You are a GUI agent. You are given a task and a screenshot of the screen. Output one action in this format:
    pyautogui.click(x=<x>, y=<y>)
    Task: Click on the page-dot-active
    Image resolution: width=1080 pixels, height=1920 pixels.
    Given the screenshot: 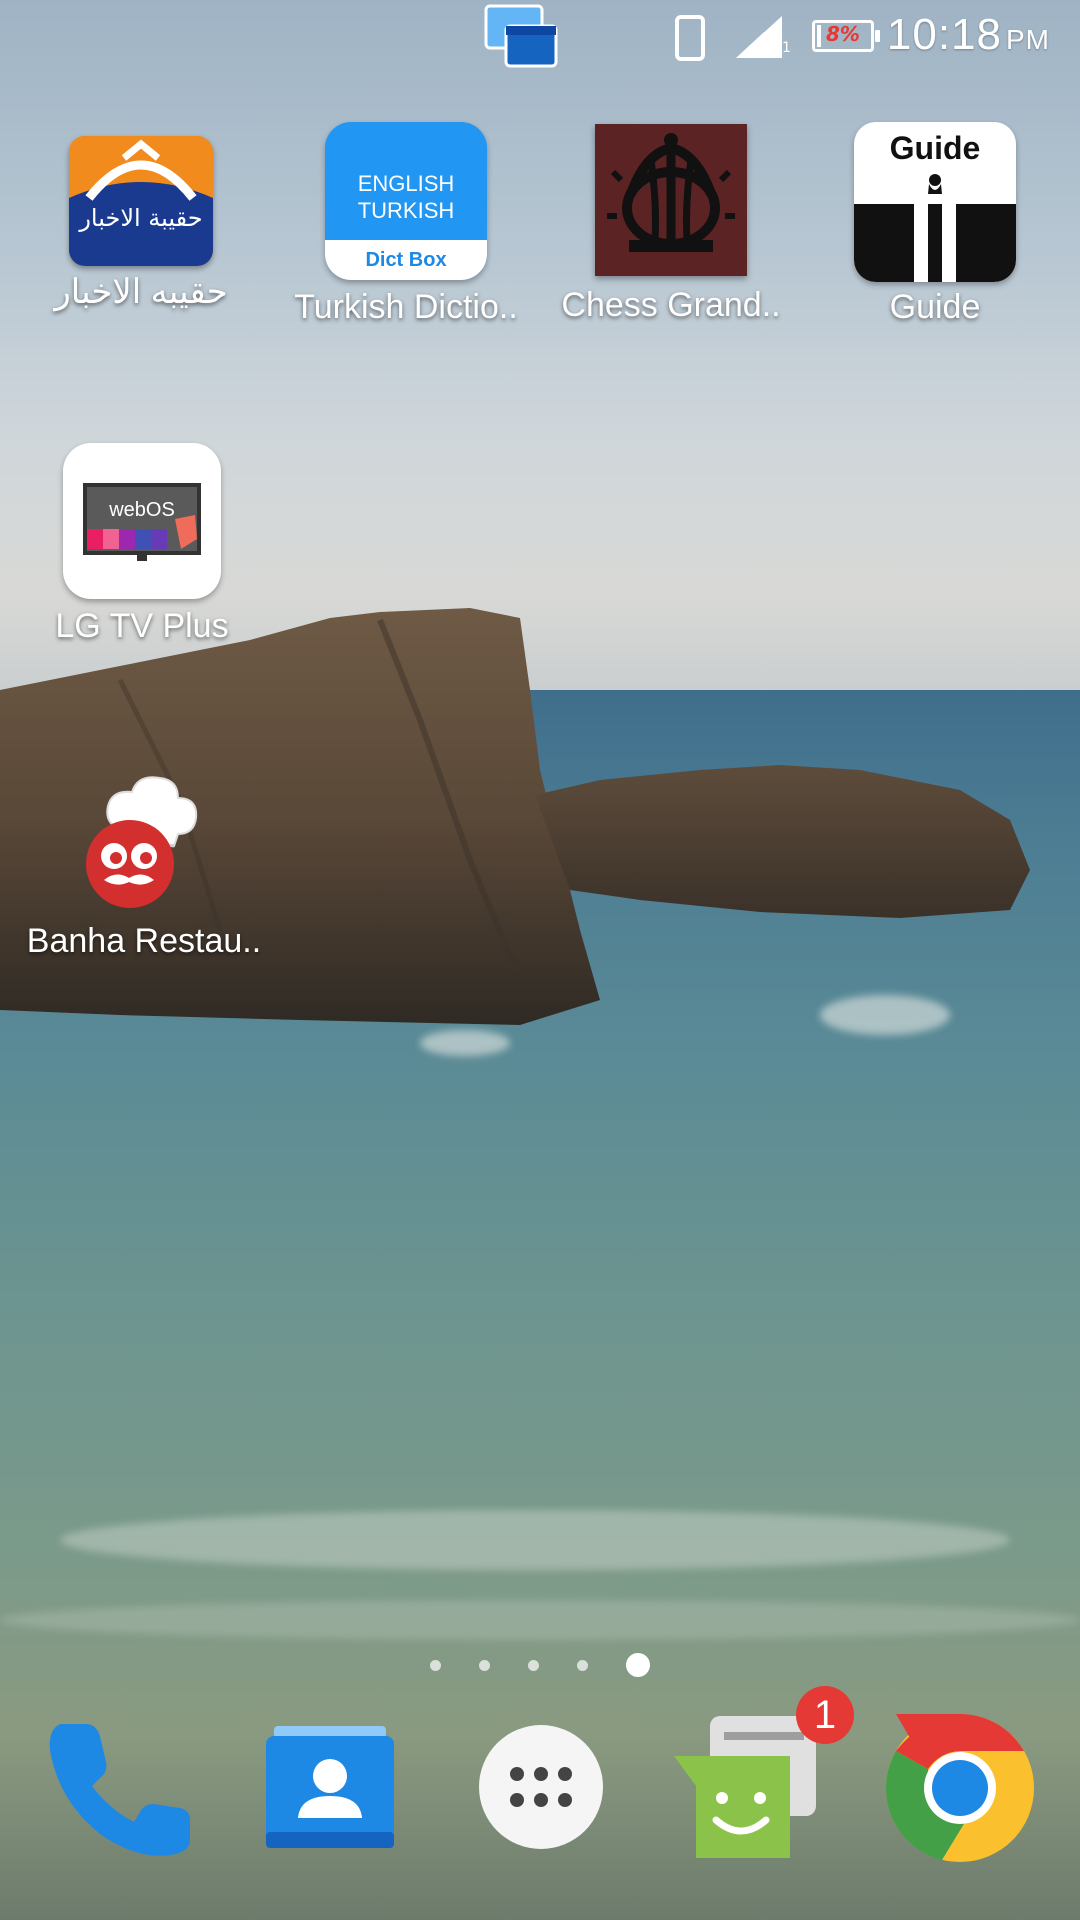 What is the action you would take?
    pyautogui.click(x=638, y=1665)
    